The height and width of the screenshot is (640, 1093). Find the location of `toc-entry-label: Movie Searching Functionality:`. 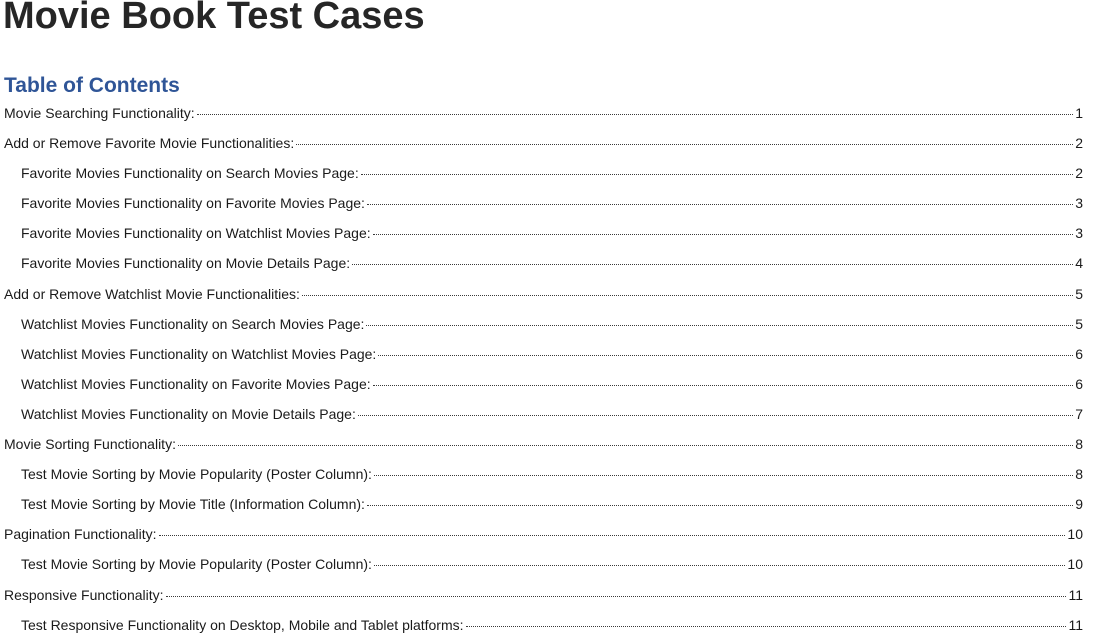

toc-entry-label: Movie Searching Functionality: is located at coordinates (99, 113).